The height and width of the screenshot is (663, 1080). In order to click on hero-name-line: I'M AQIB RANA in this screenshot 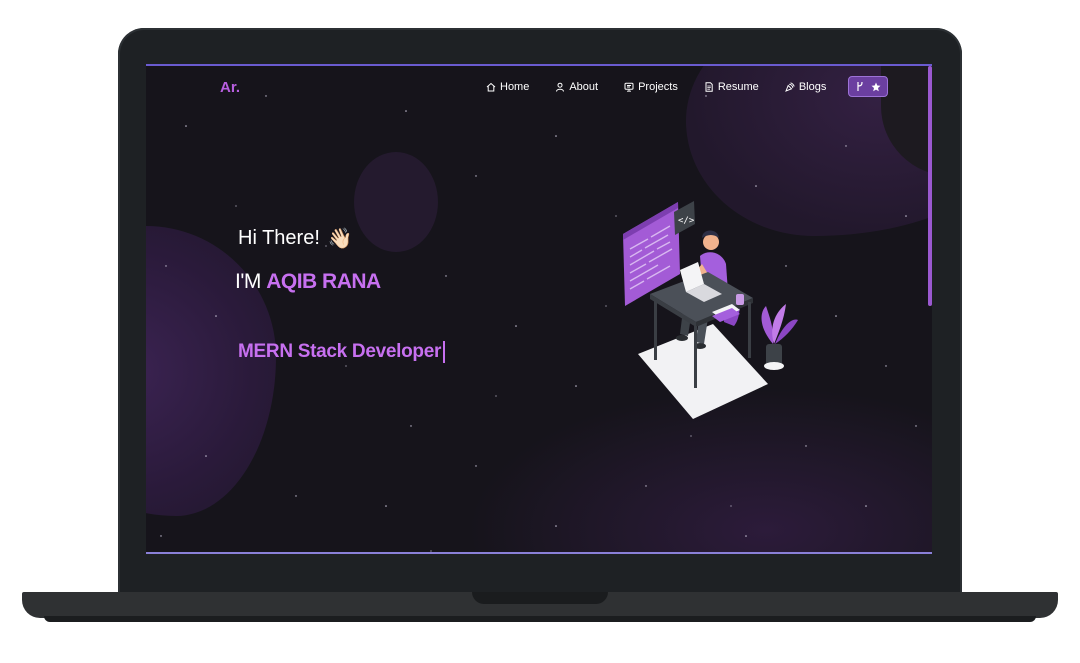, I will do `click(308, 282)`.